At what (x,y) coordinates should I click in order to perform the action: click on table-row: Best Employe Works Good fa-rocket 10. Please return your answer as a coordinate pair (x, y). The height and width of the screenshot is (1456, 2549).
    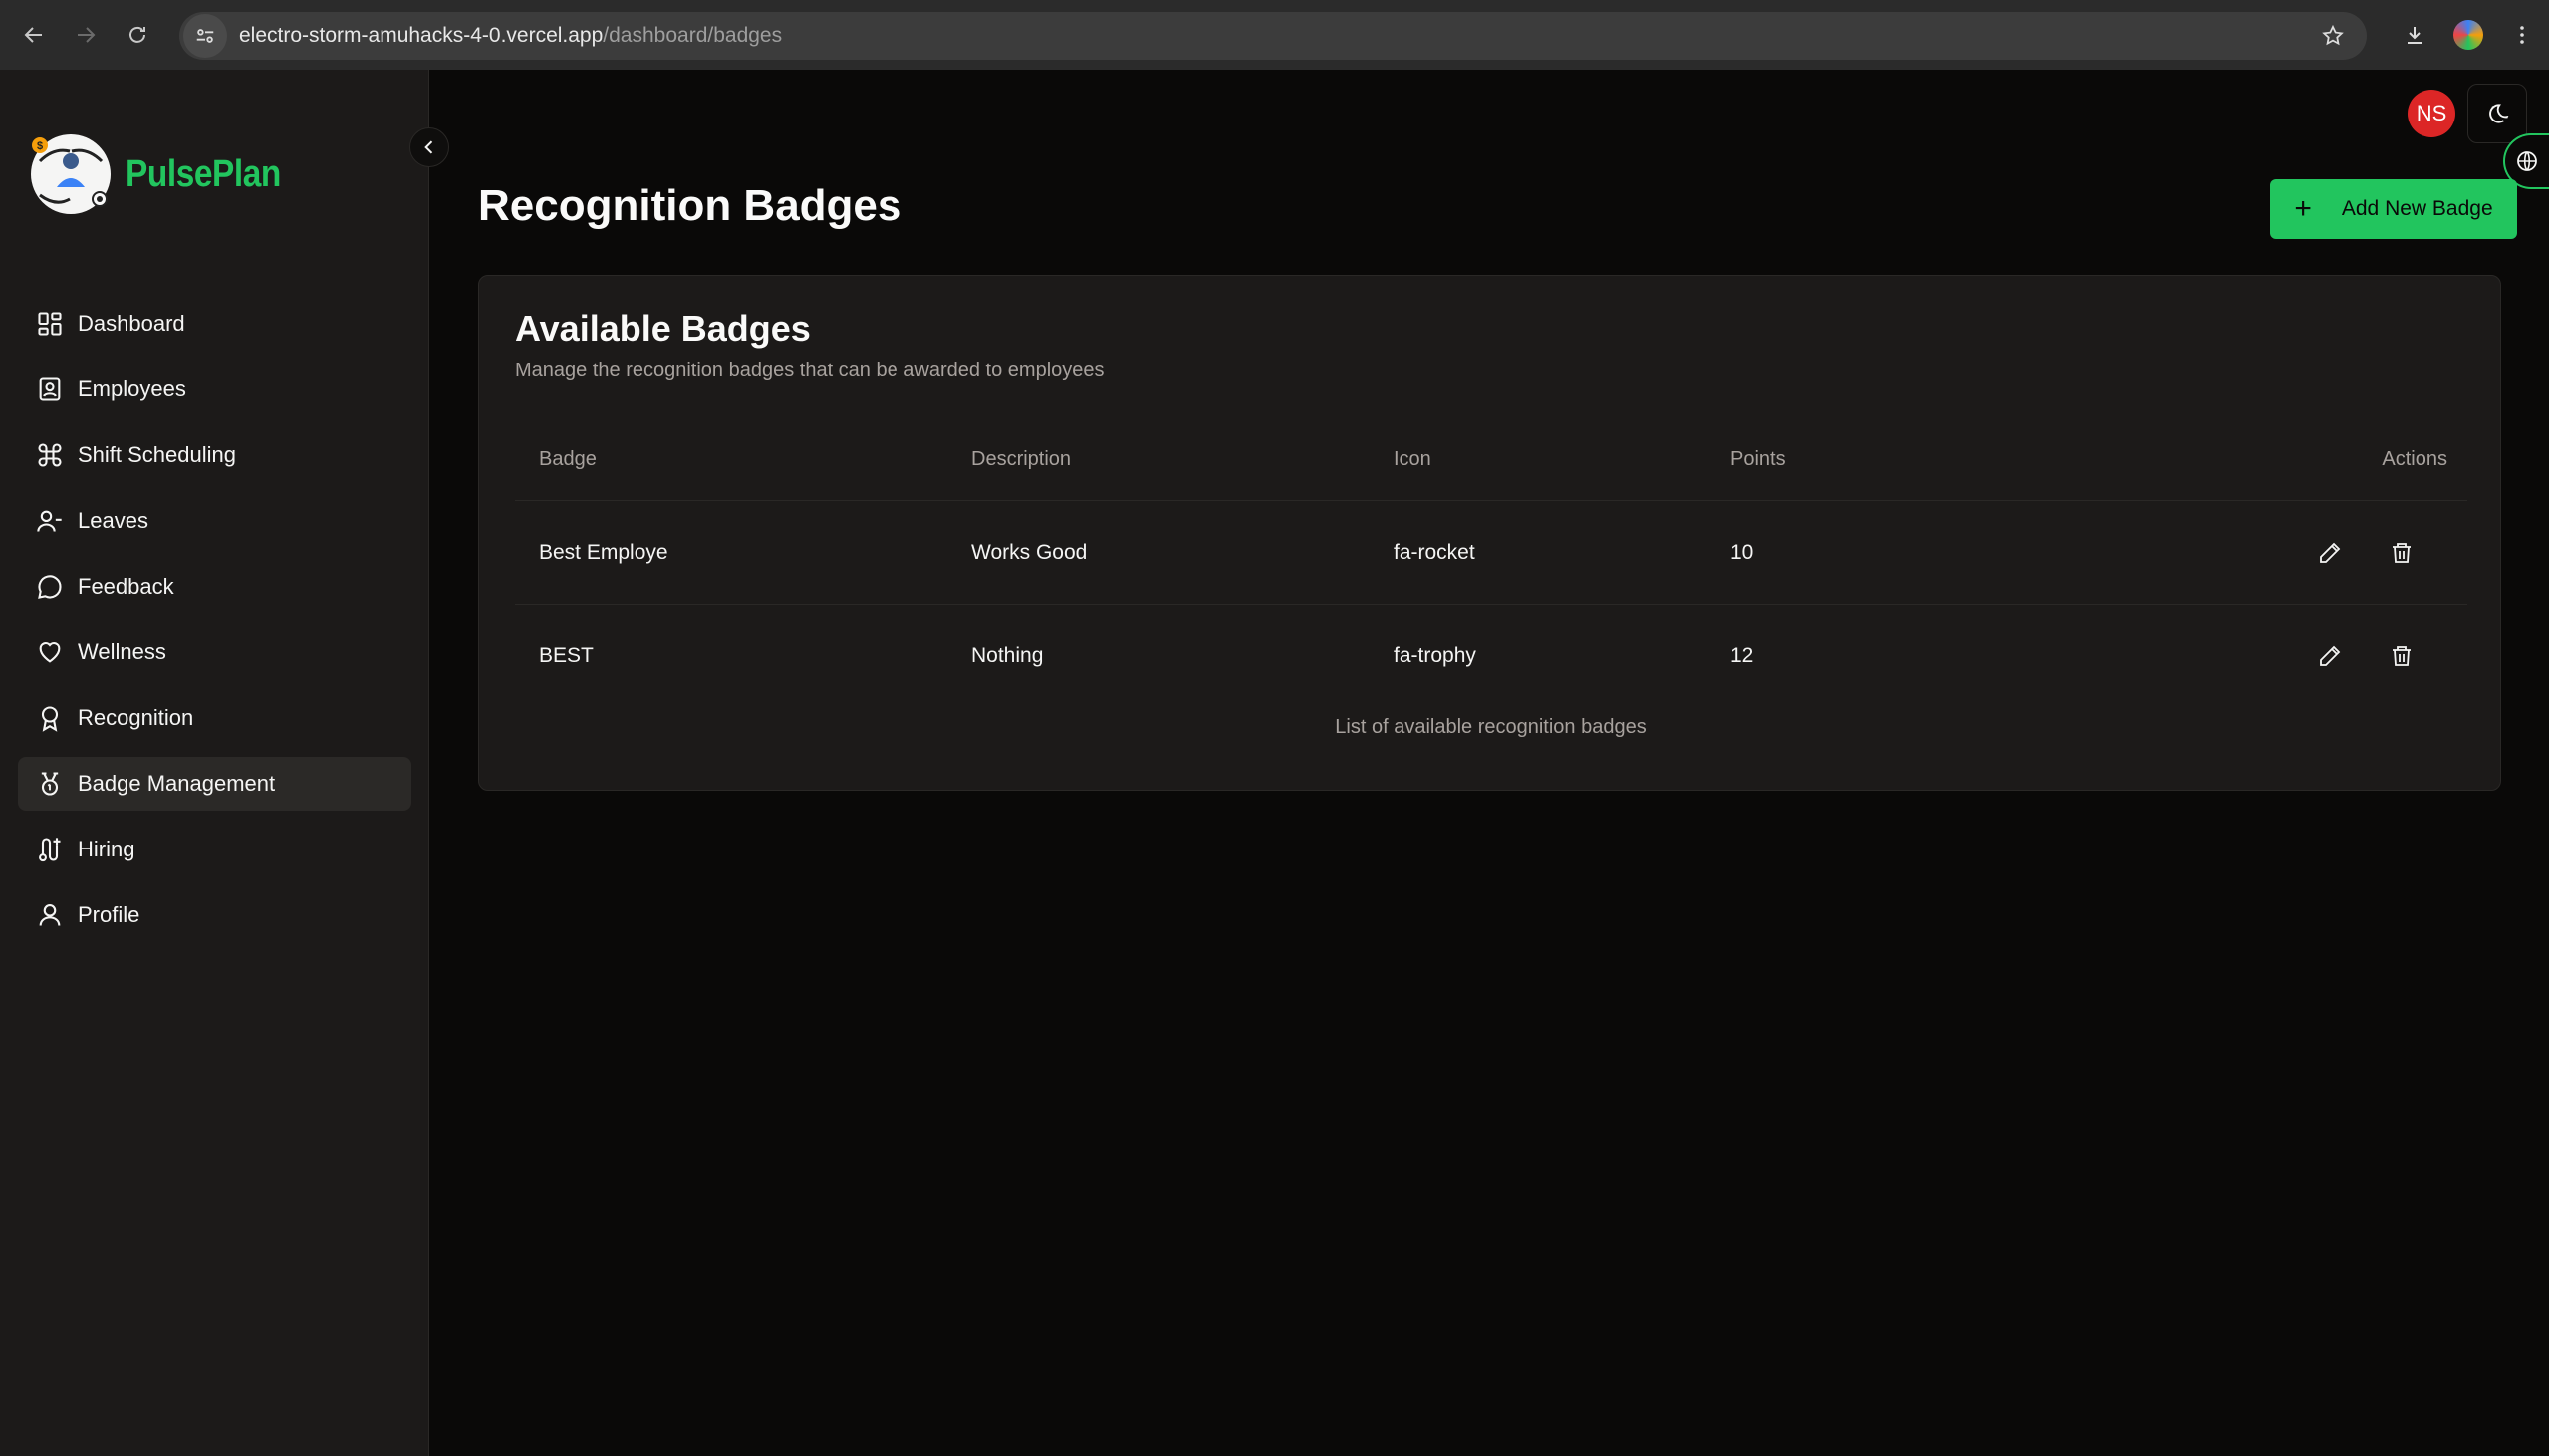
    Looking at the image, I should click on (1491, 553).